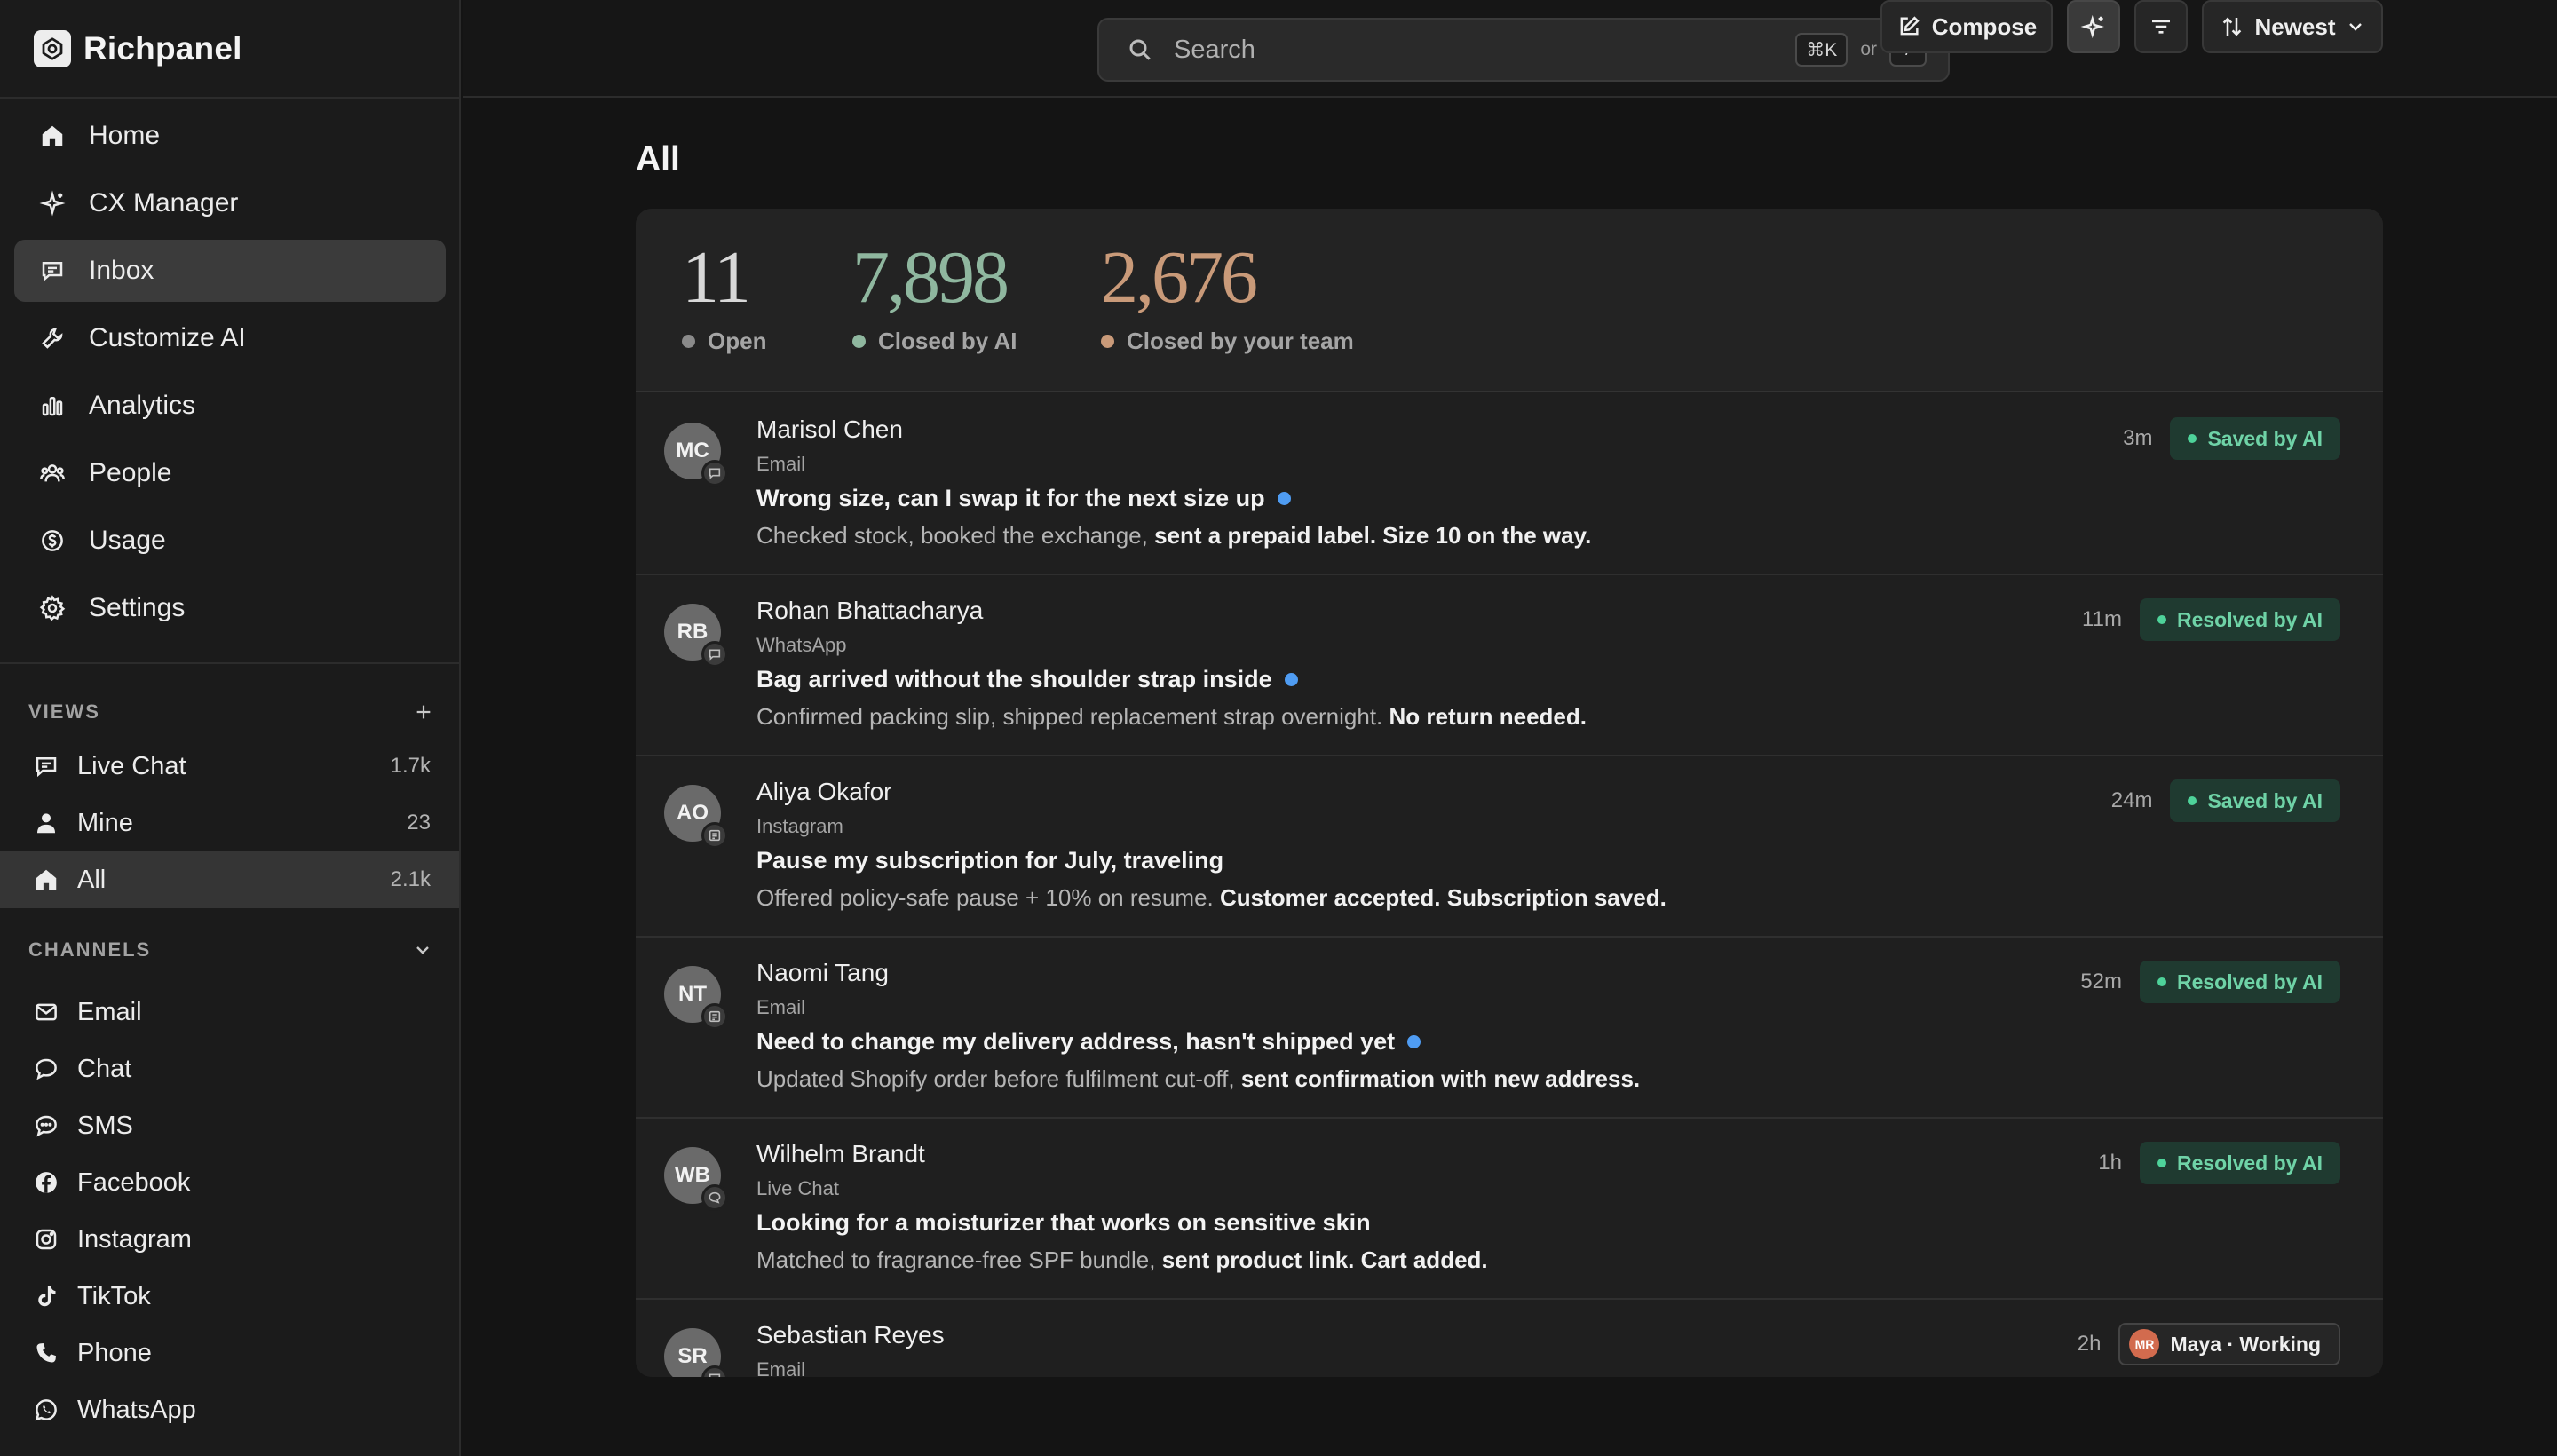 The width and height of the screenshot is (2557, 1456). Describe the element at coordinates (1821, 50) in the screenshot. I see `search-shortcut-key: ⌘K` at that location.